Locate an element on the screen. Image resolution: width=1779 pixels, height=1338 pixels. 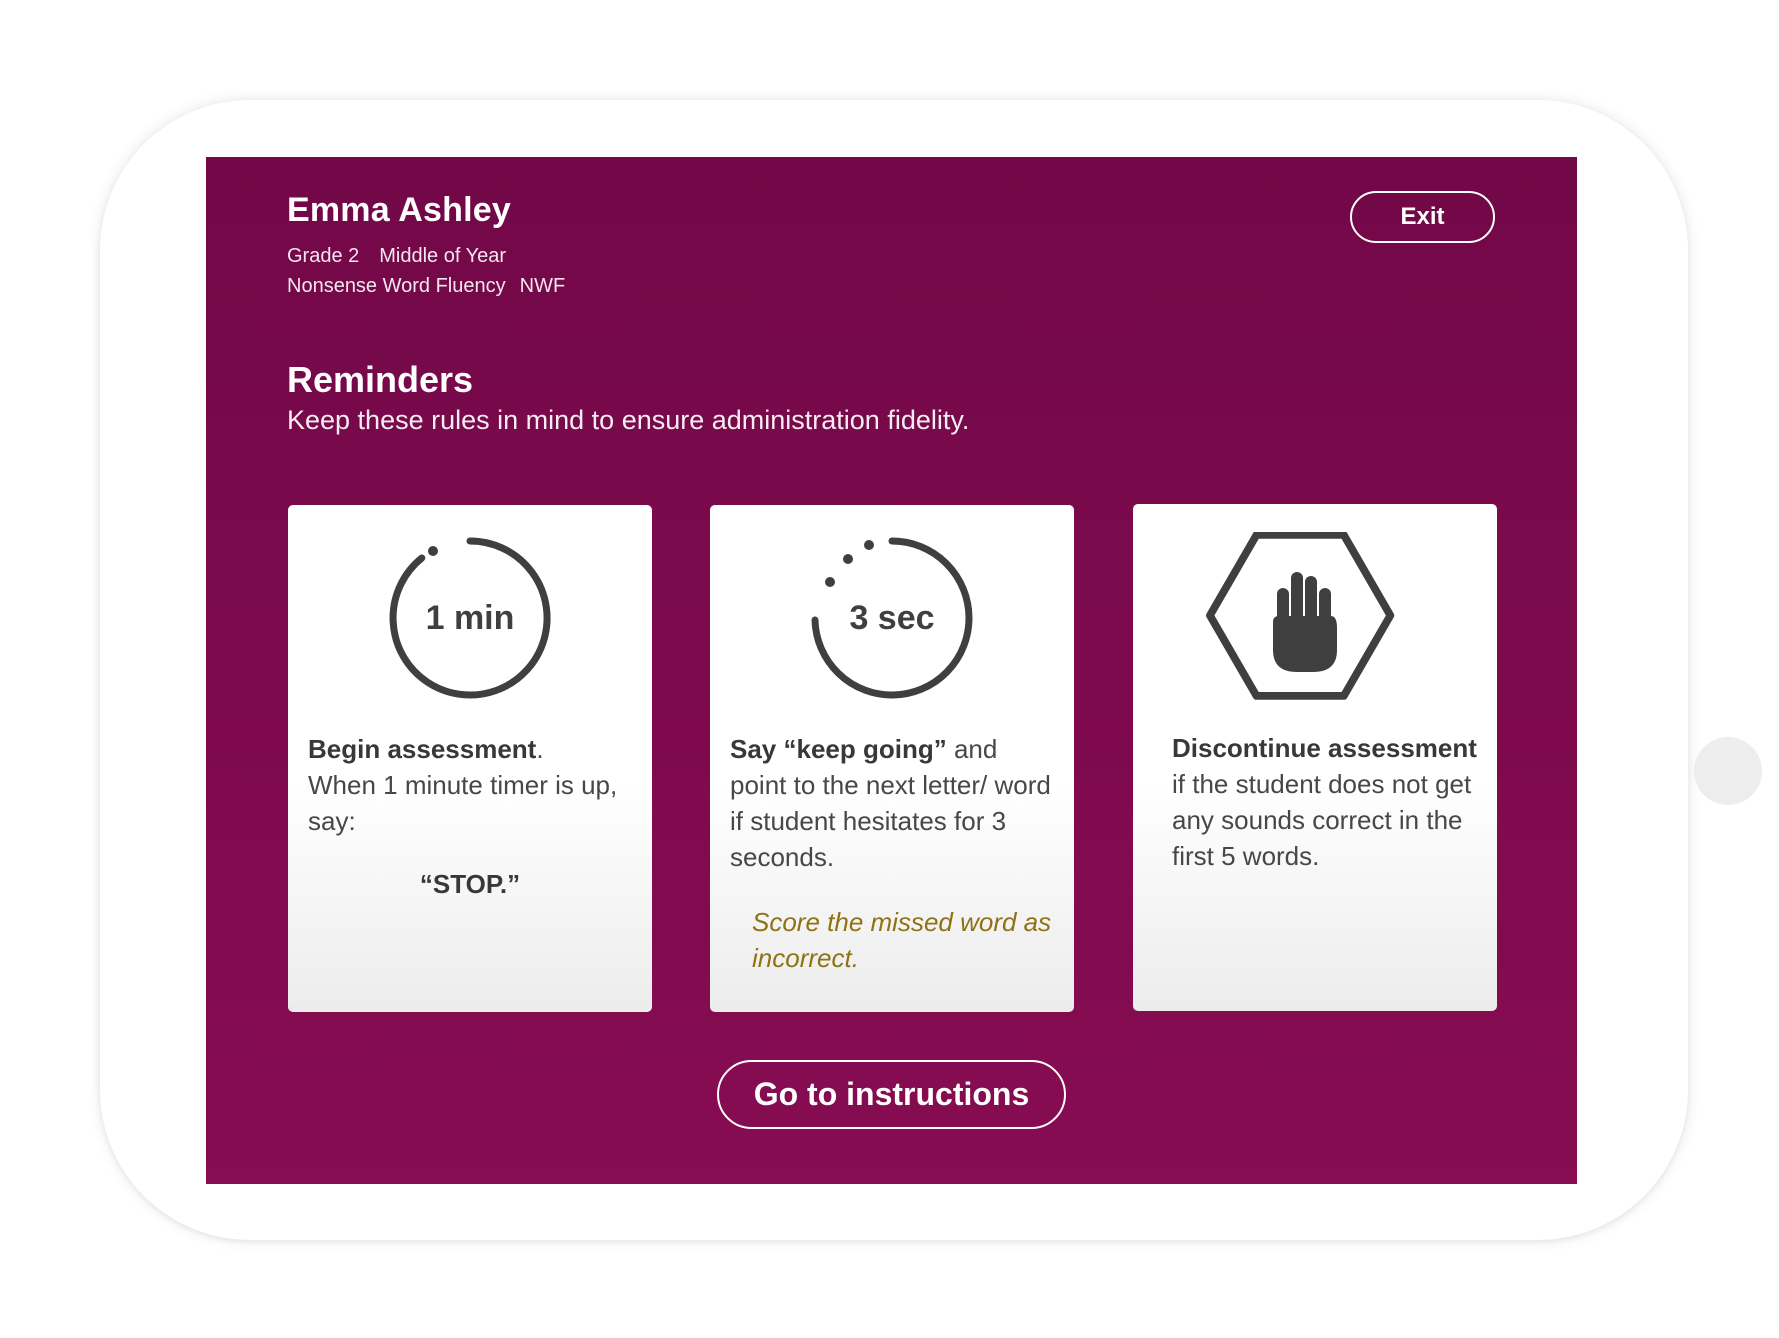
home-button is located at coordinates (1728, 771).